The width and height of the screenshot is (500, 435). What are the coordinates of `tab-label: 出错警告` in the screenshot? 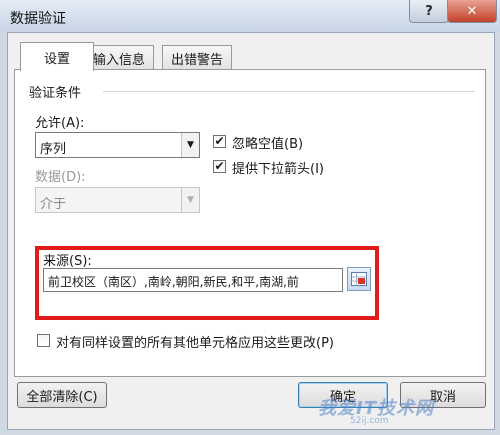 It's located at (197, 60).